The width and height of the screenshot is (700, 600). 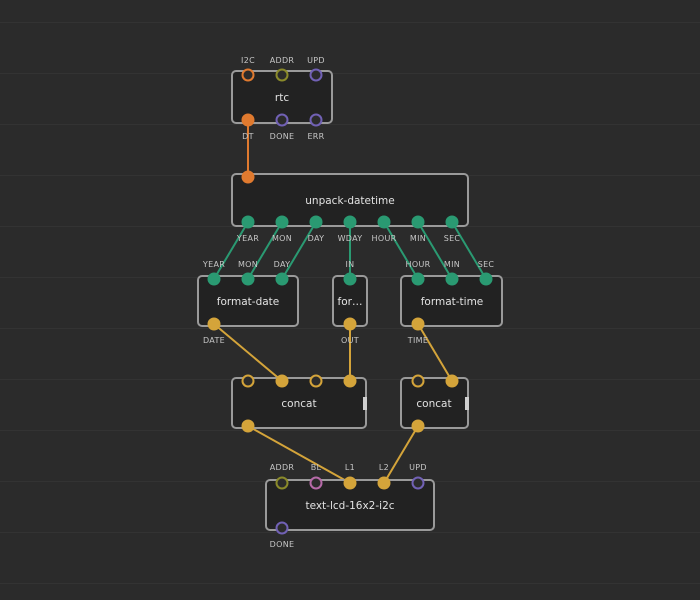 What do you see at coordinates (350, 340) in the screenshot?
I see `pin-label-out: OUT` at bounding box center [350, 340].